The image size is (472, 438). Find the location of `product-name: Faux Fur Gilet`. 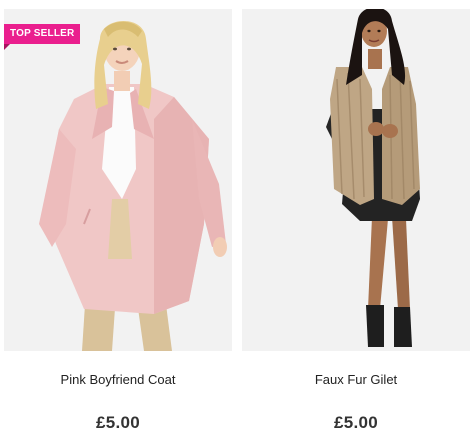

product-name: Faux Fur Gilet is located at coordinates (356, 379).